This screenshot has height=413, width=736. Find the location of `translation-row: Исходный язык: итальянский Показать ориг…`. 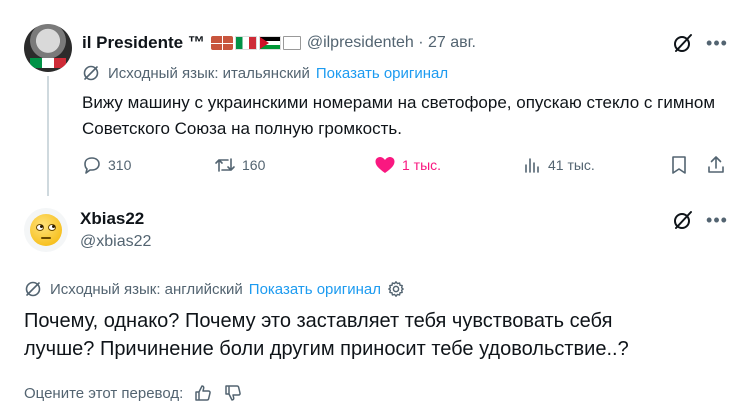

translation-row: Исходный язык: итальянский Показать ориг… is located at coordinates (265, 73).